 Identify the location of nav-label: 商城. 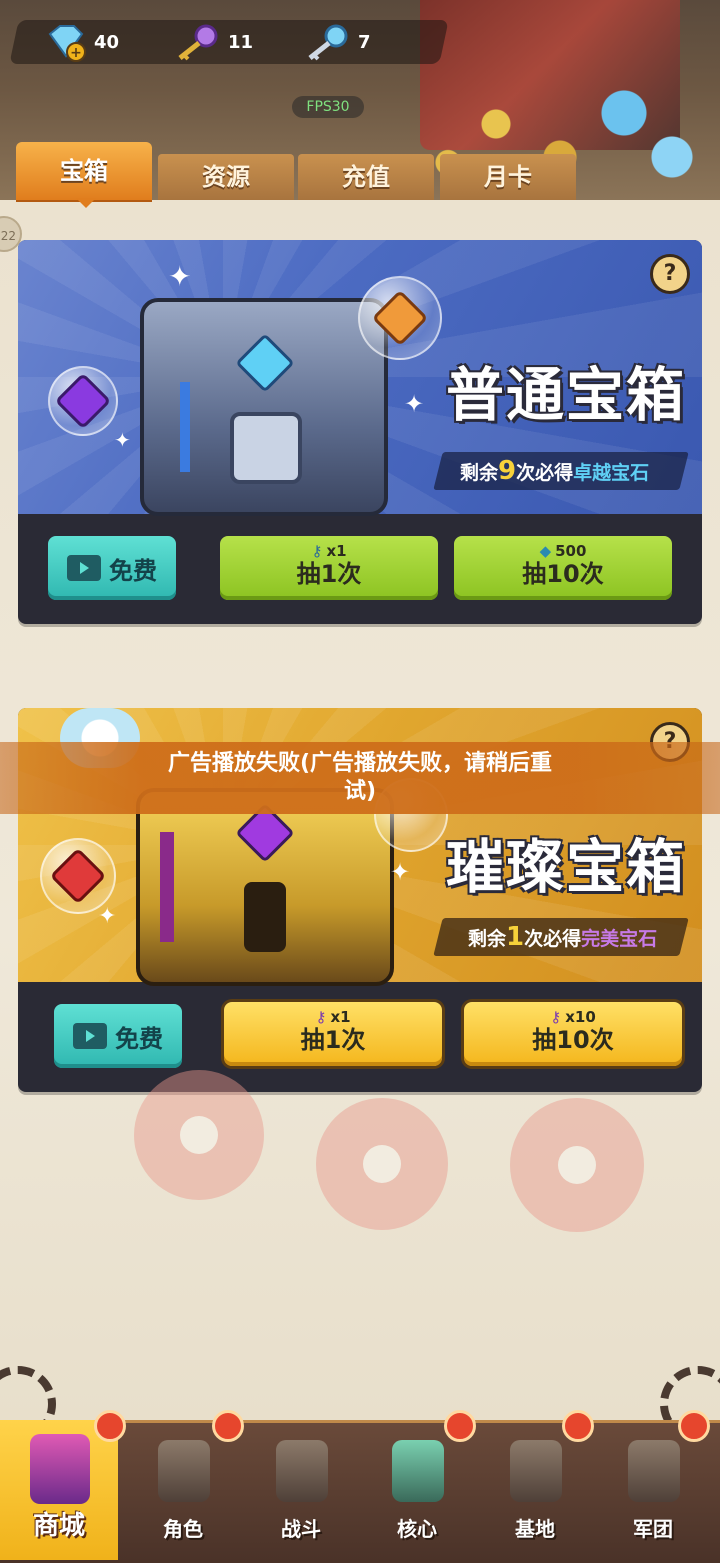
(58, 1526).